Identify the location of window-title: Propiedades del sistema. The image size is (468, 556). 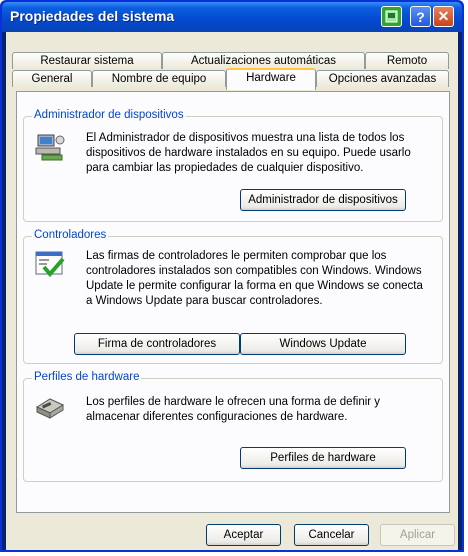
(92, 16).